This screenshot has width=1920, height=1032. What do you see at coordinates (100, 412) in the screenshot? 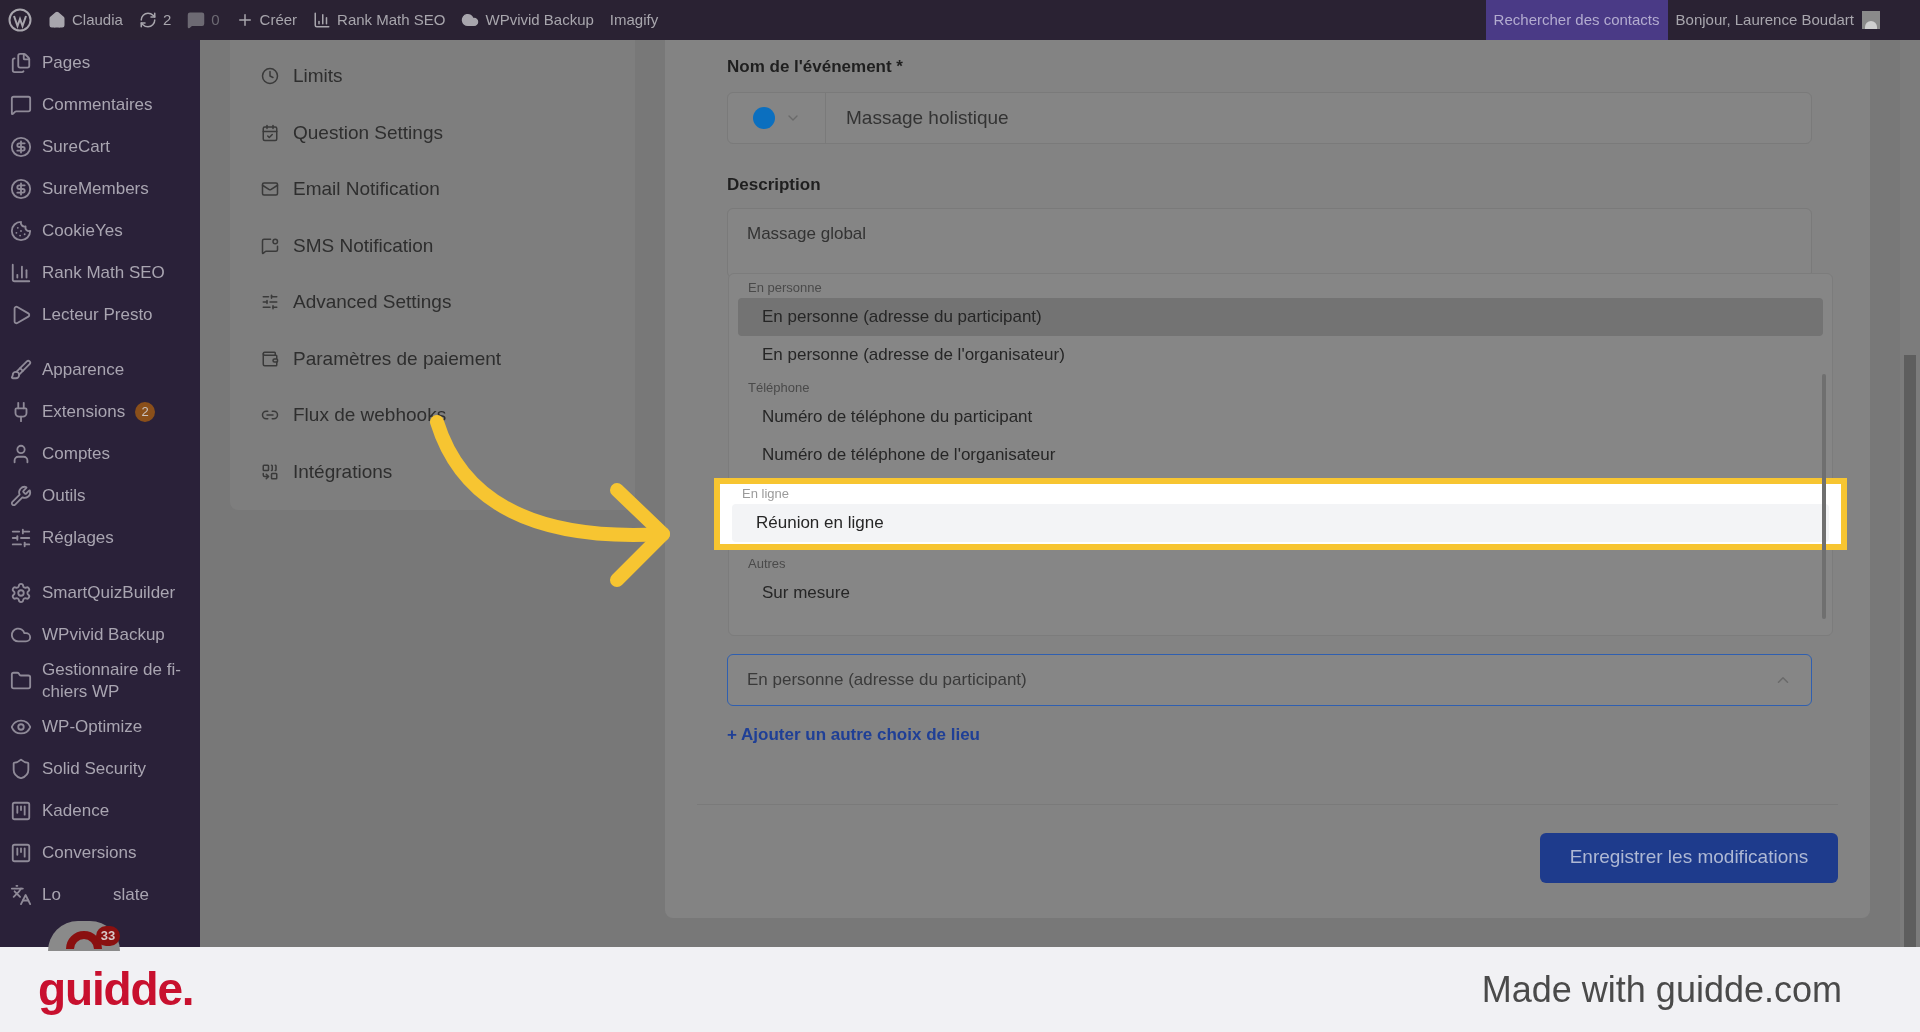
I see `sidebar-item: Extensions 2` at bounding box center [100, 412].